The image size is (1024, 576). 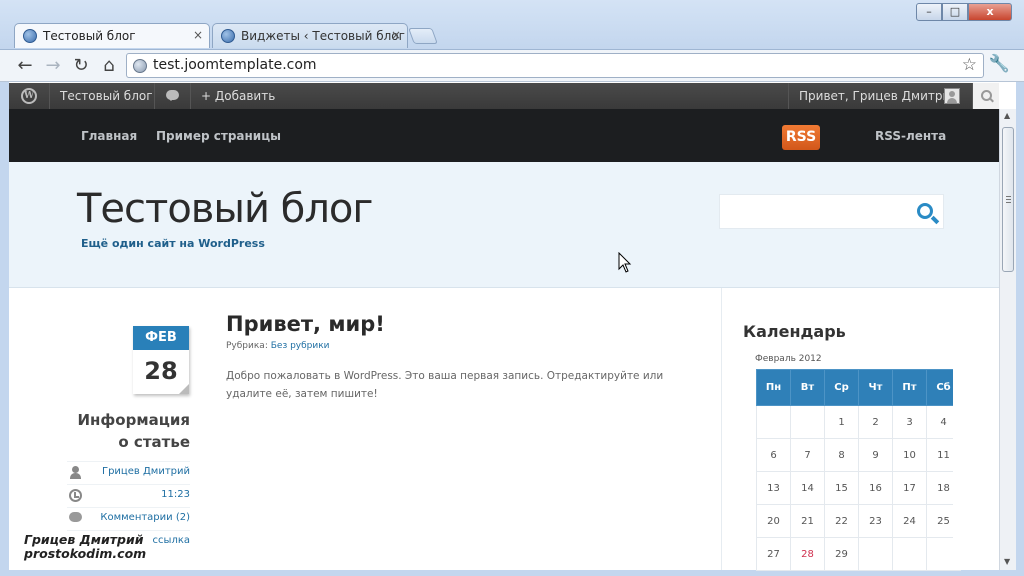 I want to click on page-scrollbar: ▲ ▼, so click(x=1007, y=339).